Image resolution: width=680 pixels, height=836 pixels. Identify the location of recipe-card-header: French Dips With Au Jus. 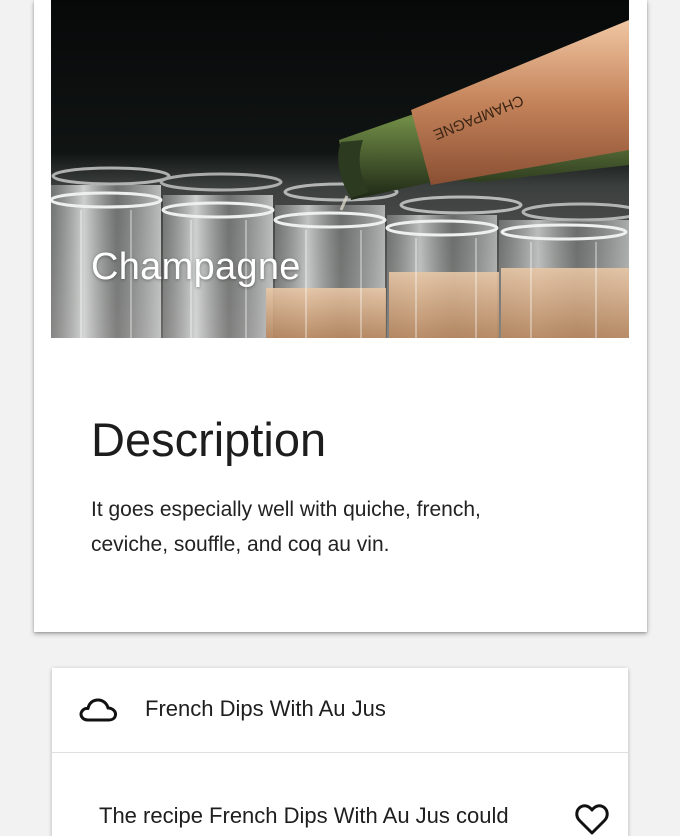
(340, 710).